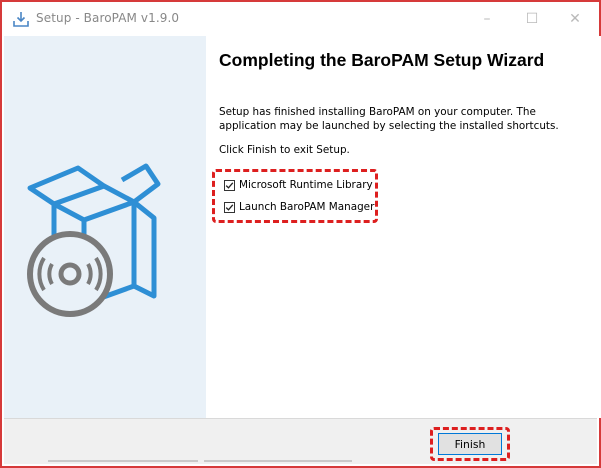 The image size is (601, 468). I want to click on launch-manager-label: Launch BaroPAM Manager, so click(307, 207).